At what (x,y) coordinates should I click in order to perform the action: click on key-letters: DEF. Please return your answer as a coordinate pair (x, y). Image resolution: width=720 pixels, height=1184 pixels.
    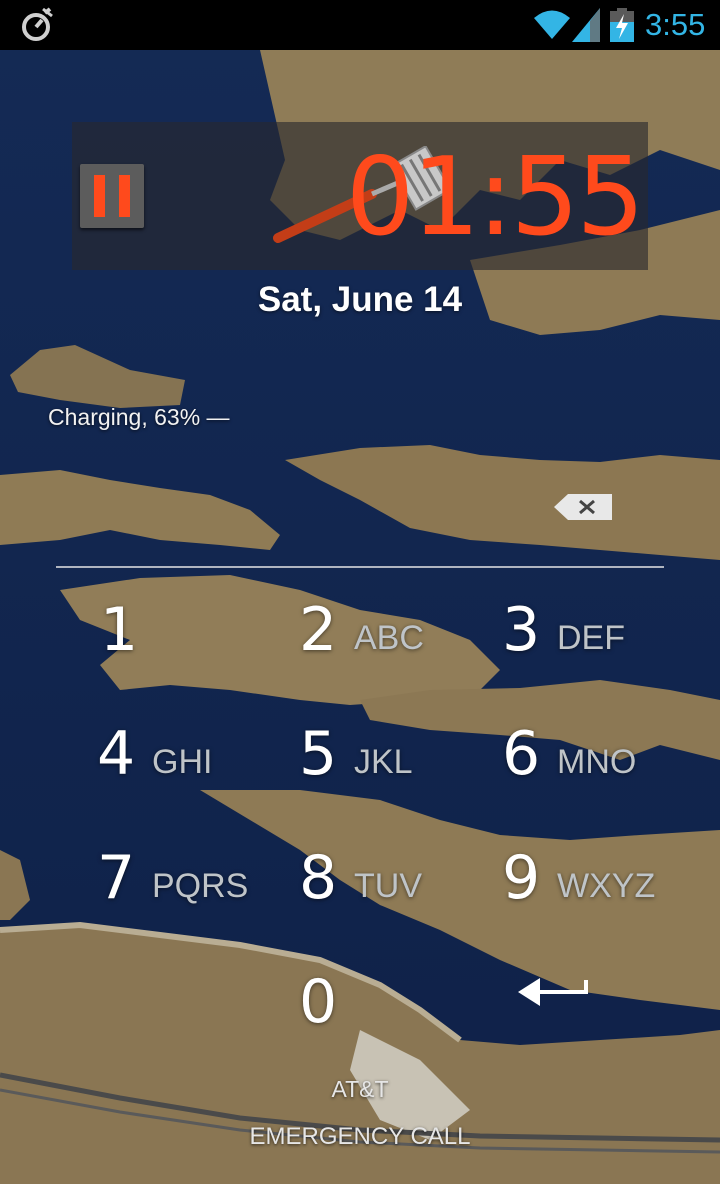
    Looking at the image, I should click on (591, 638).